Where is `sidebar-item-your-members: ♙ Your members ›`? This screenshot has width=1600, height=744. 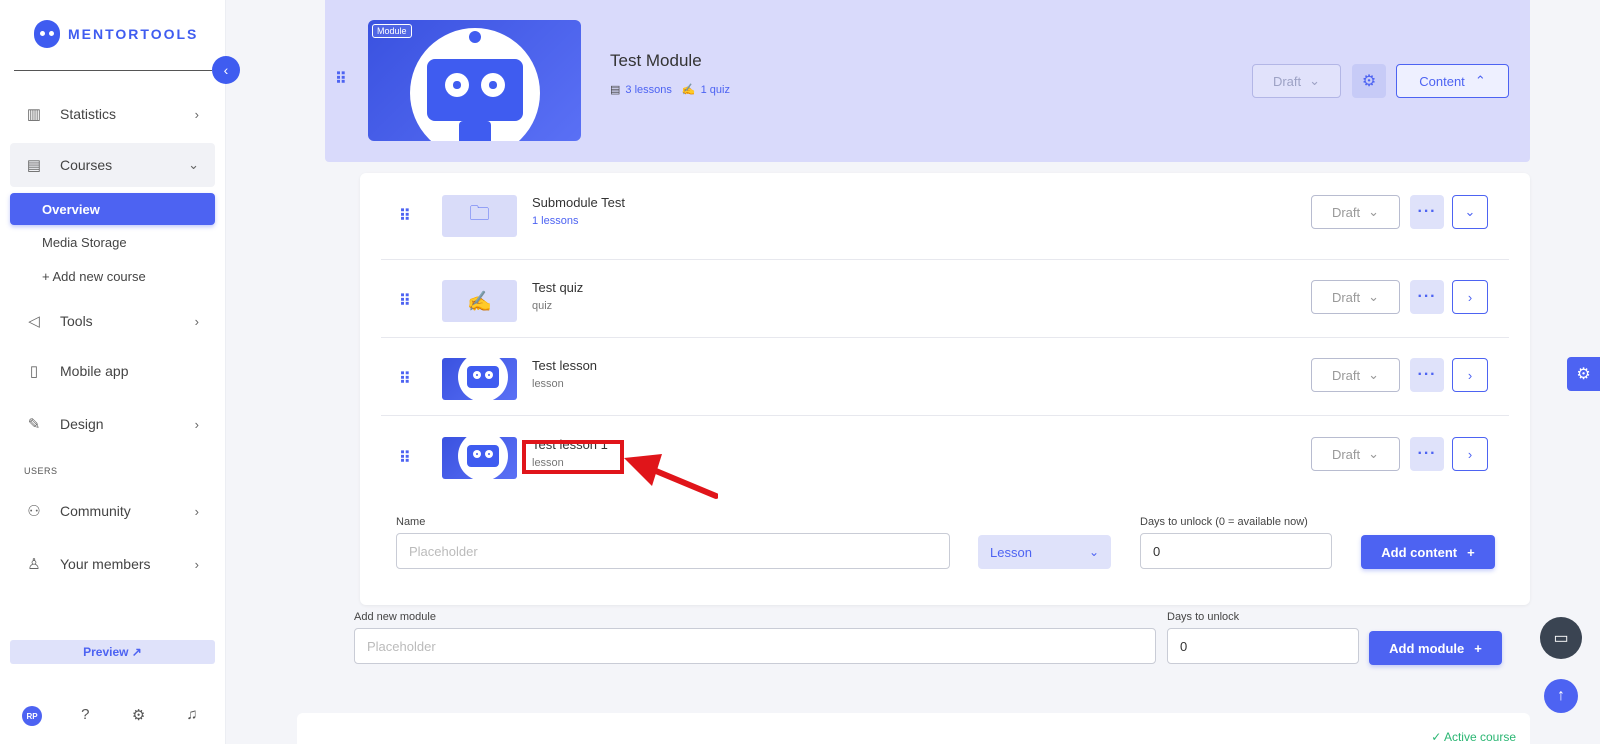 sidebar-item-your-members: ♙ Your members › is located at coordinates (112, 564).